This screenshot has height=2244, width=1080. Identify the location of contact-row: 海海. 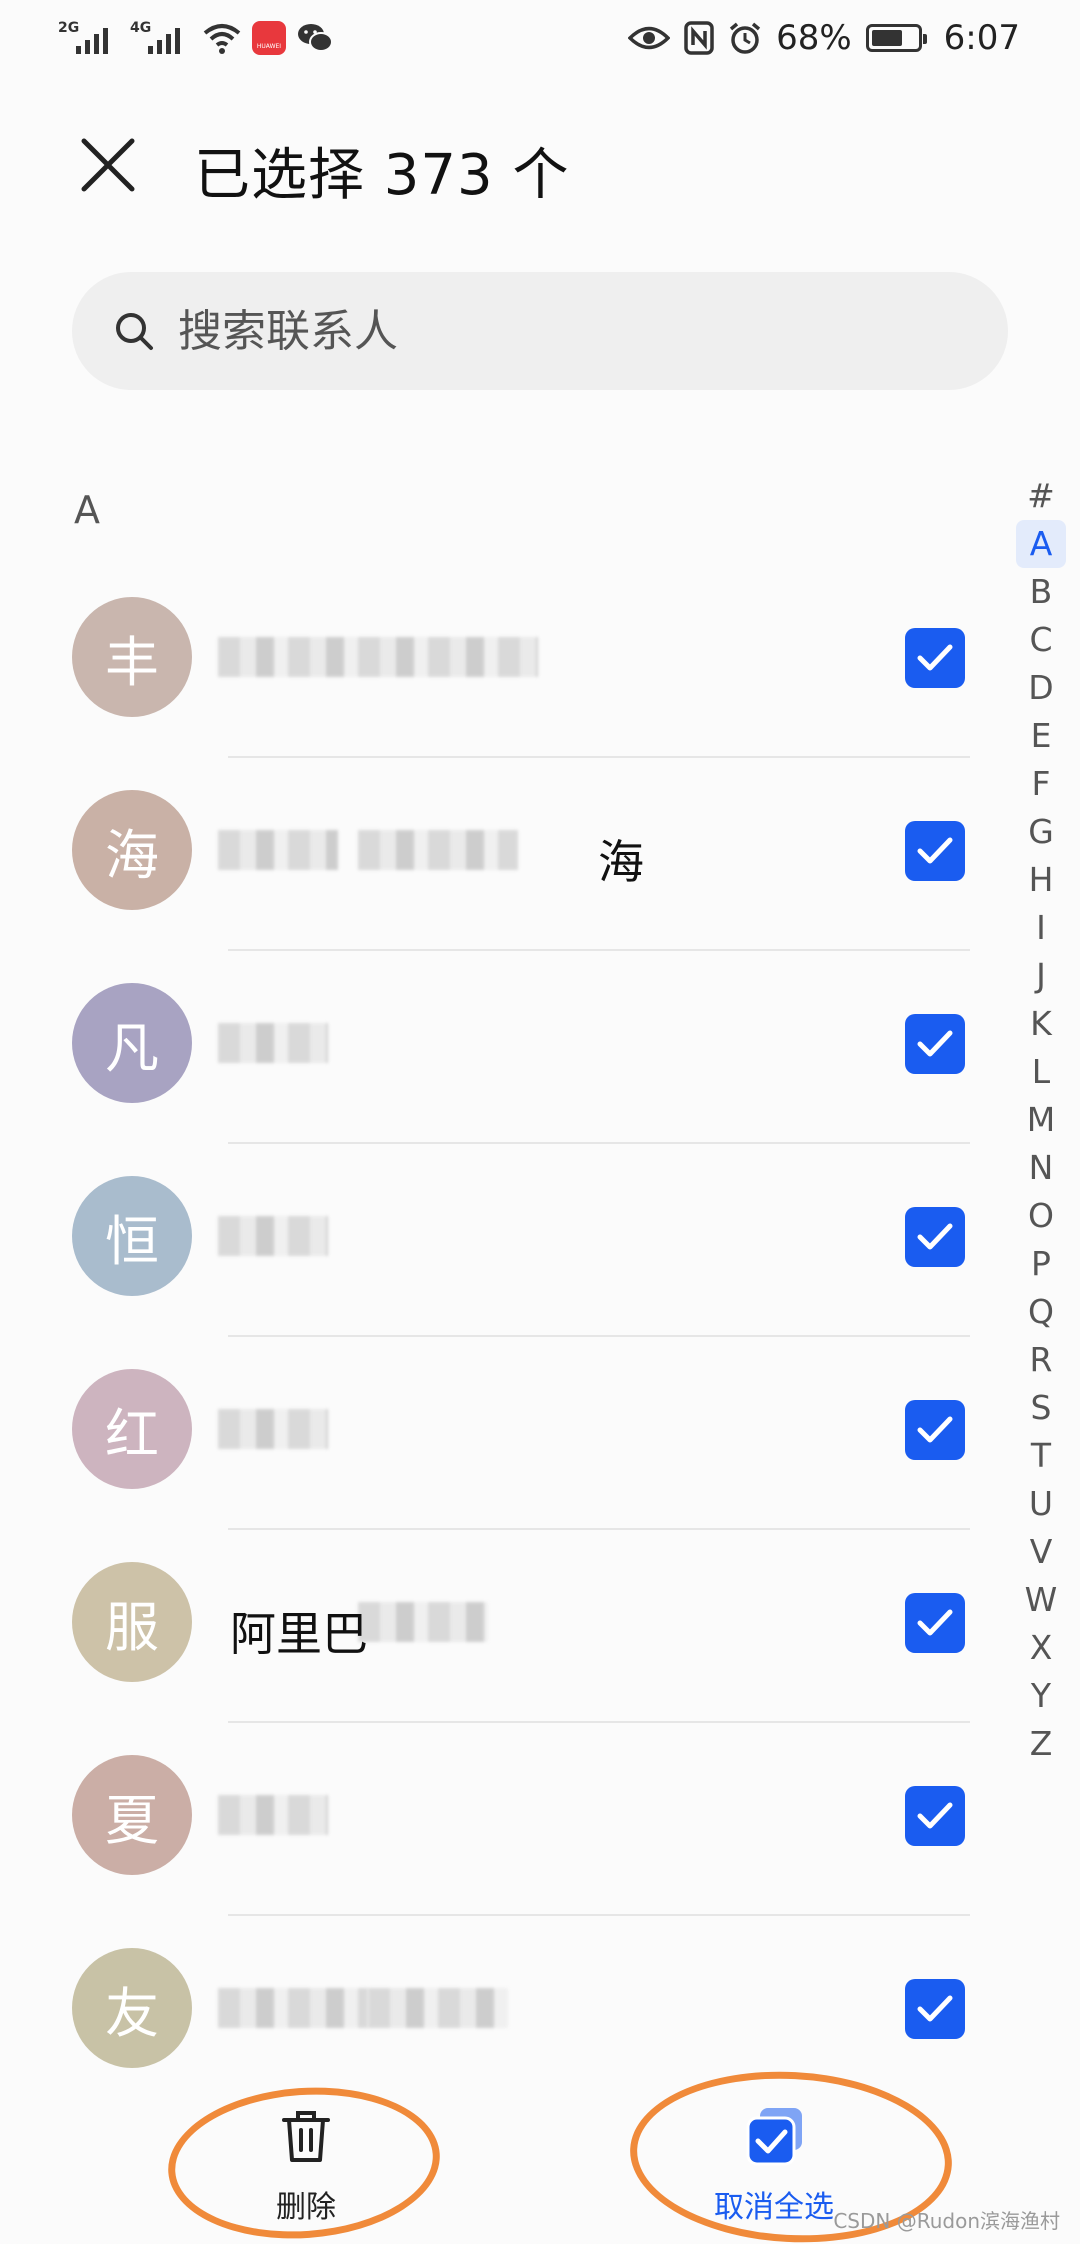
(500, 854).